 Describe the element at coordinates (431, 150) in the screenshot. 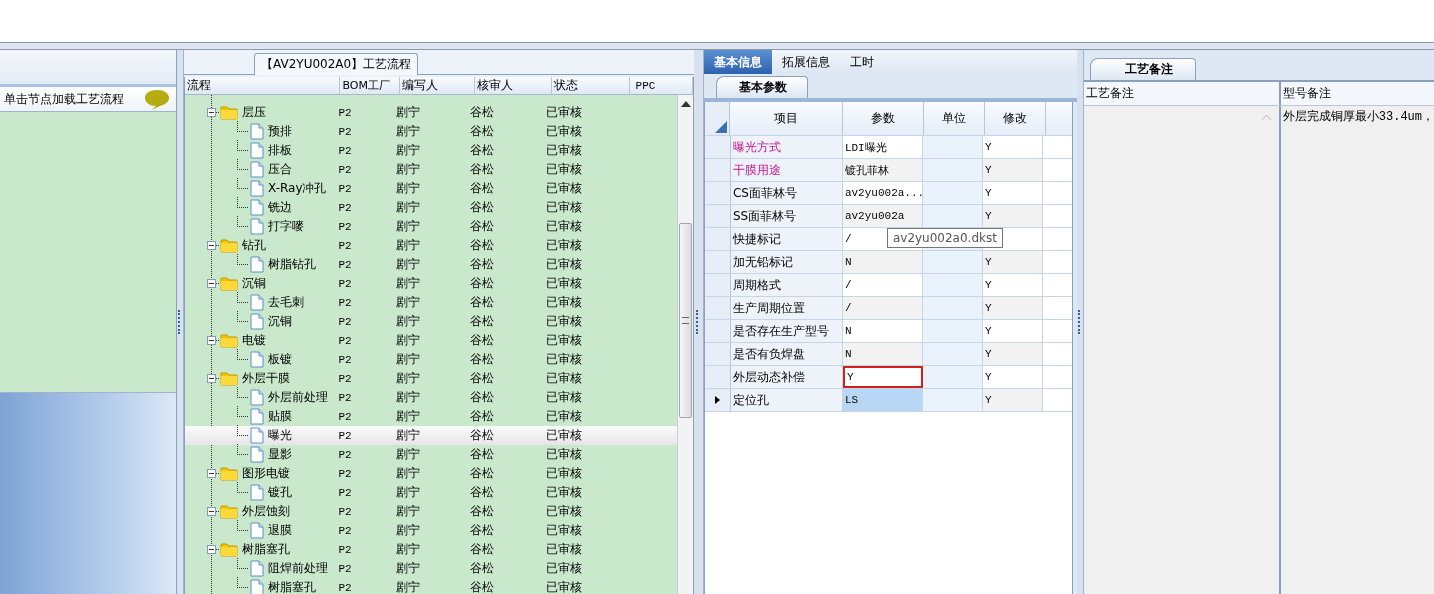

I see `tree-row: 排板 P2 剧宁 谷松 已审核` at that location.